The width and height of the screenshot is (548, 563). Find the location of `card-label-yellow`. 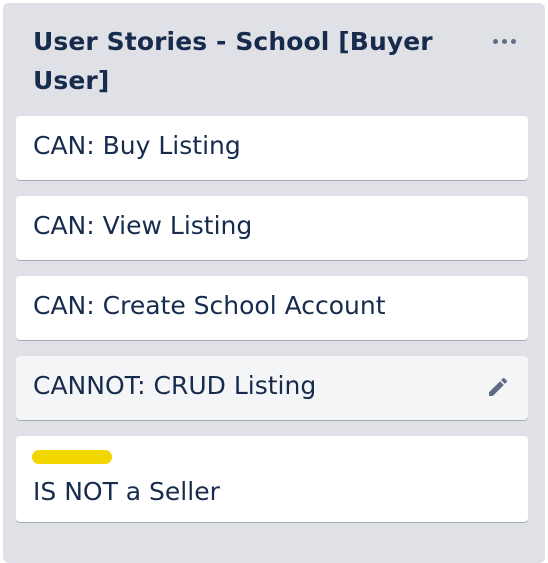

card-label-yellow is located at coordinates (72, 457).